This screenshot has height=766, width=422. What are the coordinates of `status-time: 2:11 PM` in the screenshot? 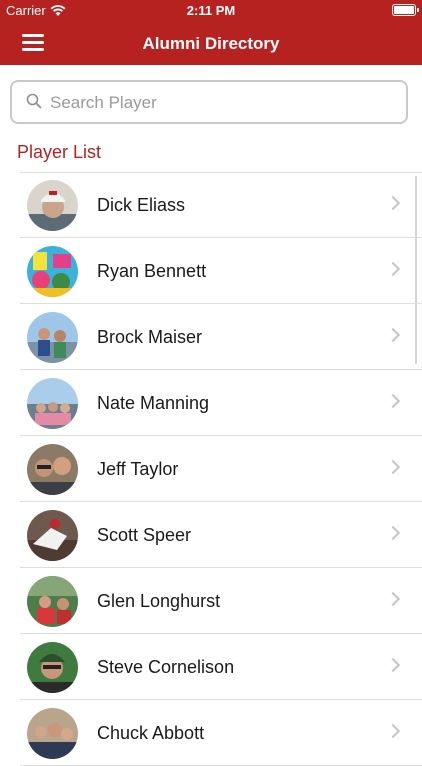 It's located at (211, 10).